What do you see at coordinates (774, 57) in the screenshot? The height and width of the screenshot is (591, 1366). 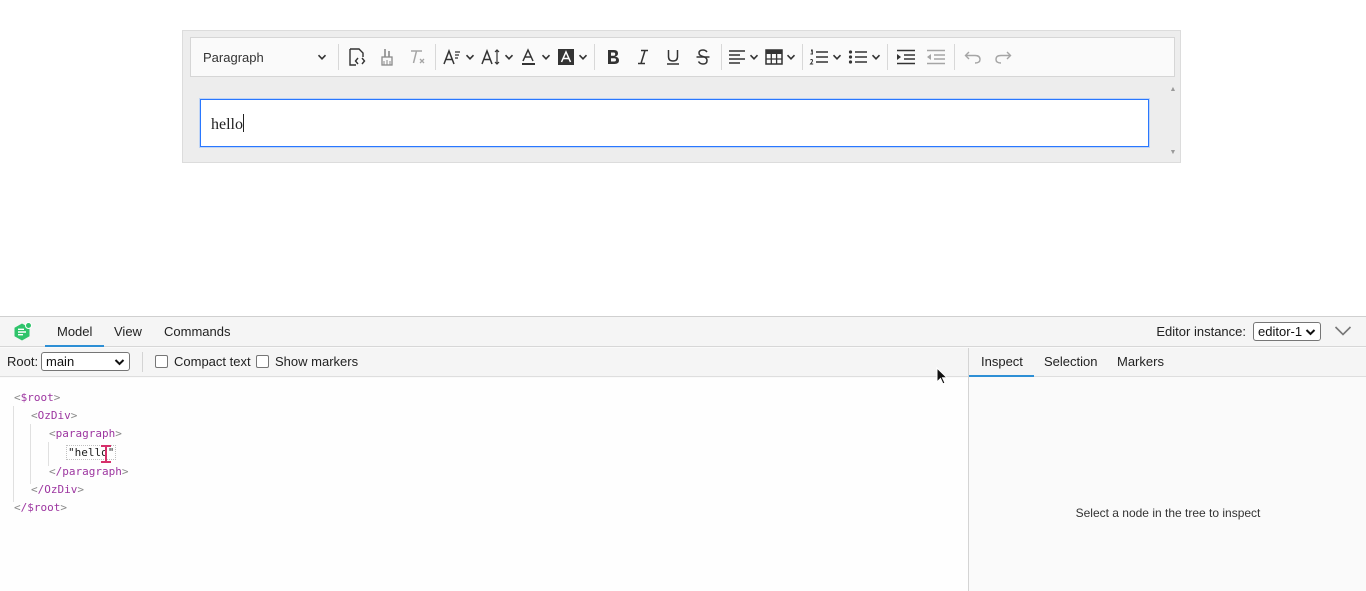 I see `table-icon` at bounding box center [774, 57].